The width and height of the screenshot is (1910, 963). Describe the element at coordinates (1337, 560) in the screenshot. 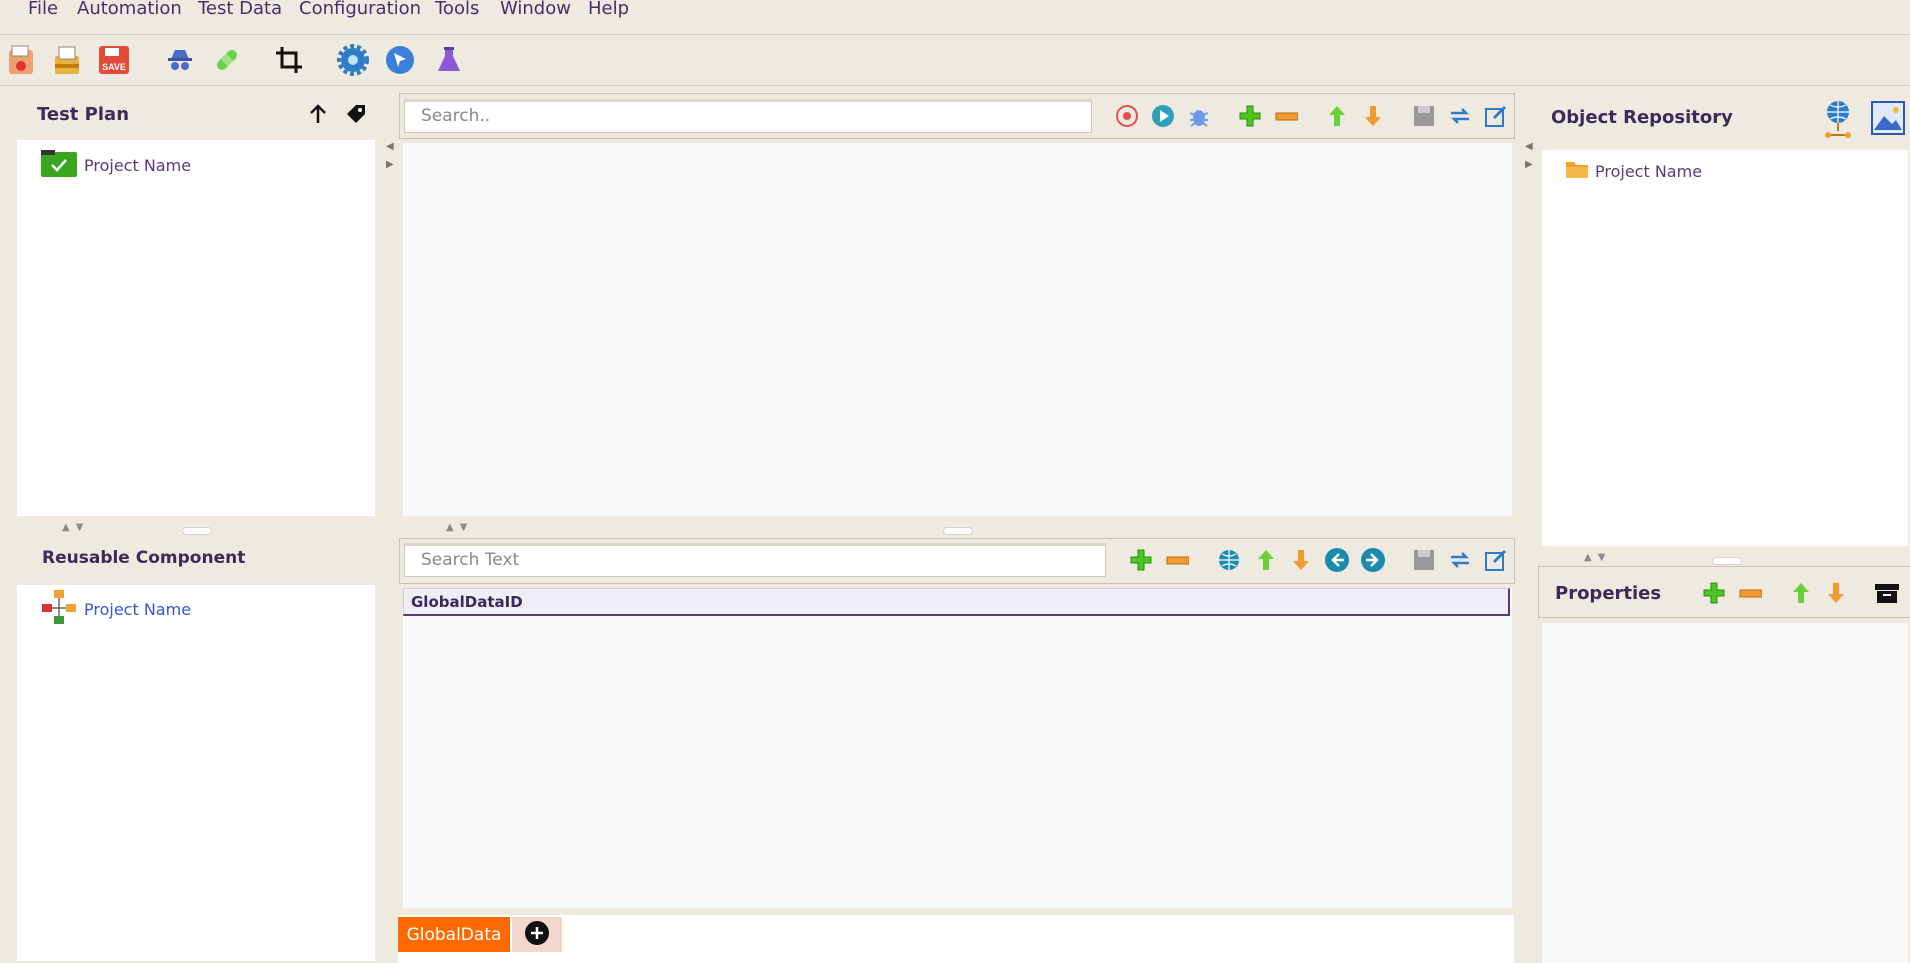

I see `column-left-icon` at that location.